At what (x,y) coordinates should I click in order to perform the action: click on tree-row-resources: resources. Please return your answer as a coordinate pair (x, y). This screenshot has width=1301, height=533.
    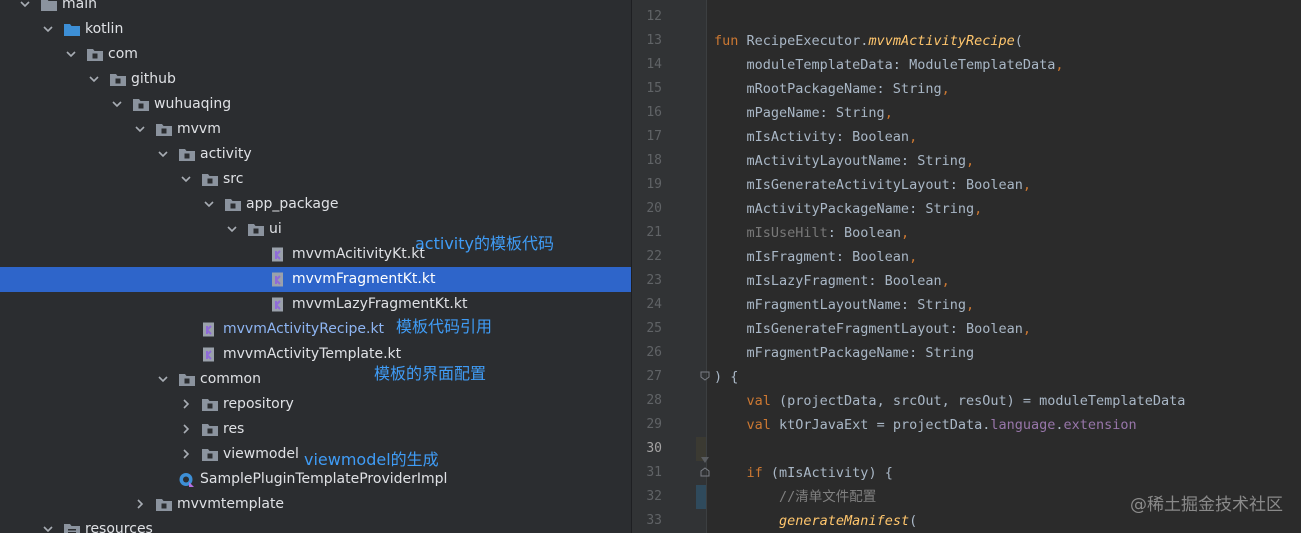
    Looking at the image, I should click on (315, 525).